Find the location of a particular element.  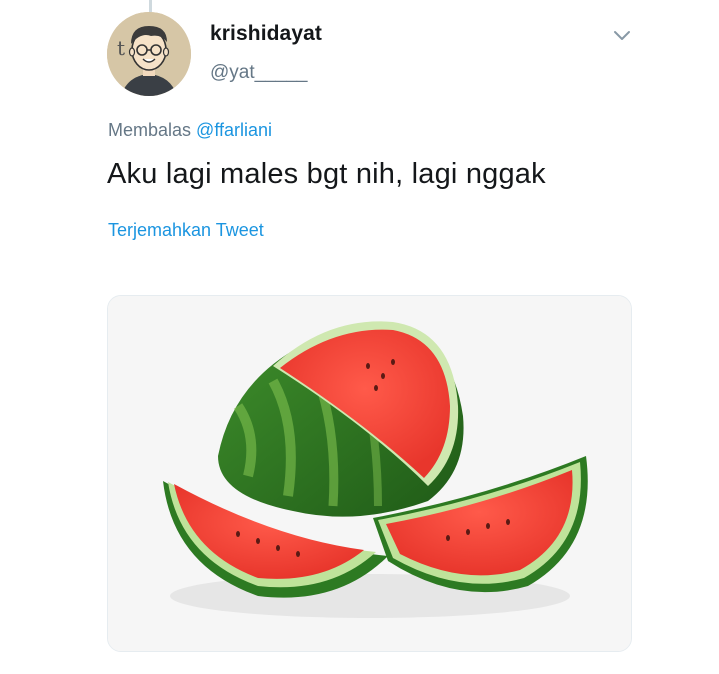

reply-prefix: Membalas is located at coordinates (150, 130).